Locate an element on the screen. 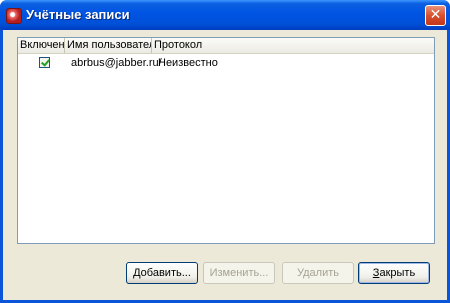 The image size is (450, 303). close-window-button: ✕ is located at coordinates (435, 15).